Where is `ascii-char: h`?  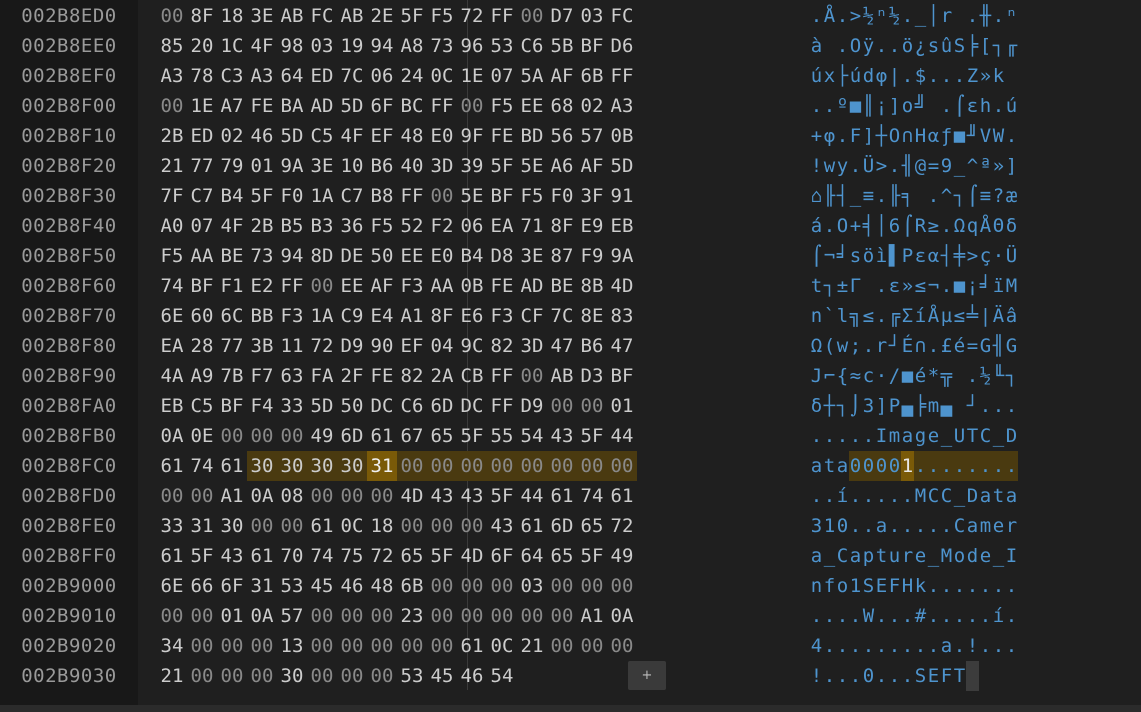 ascii-char: h is located at coordinates (985, 106).